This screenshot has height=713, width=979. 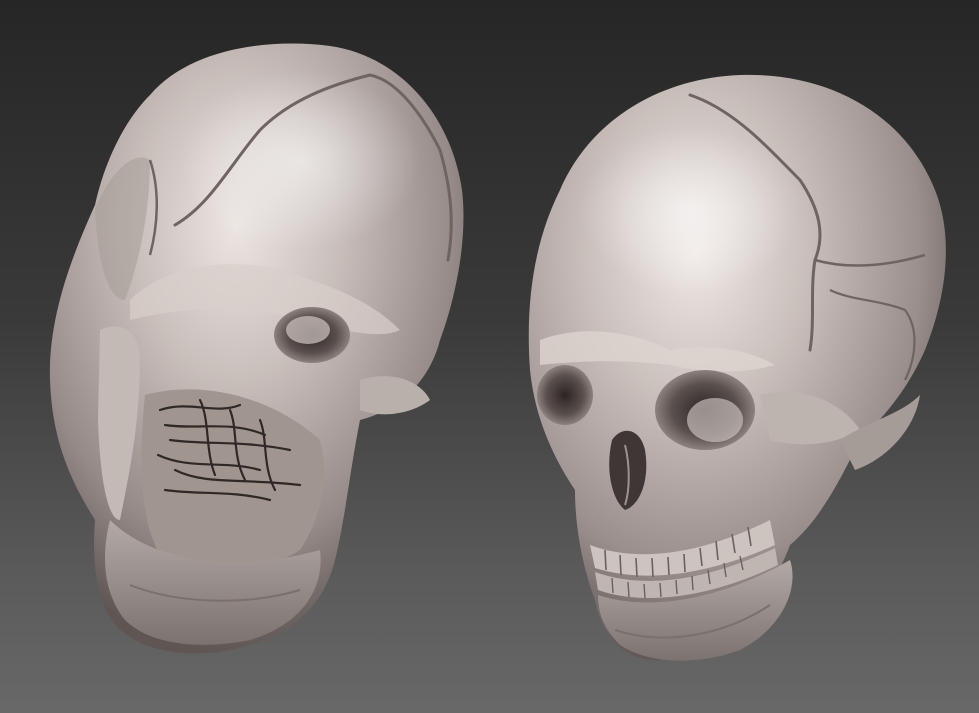 I want to click on eye-socket-rim, so click(x=308, y=330).